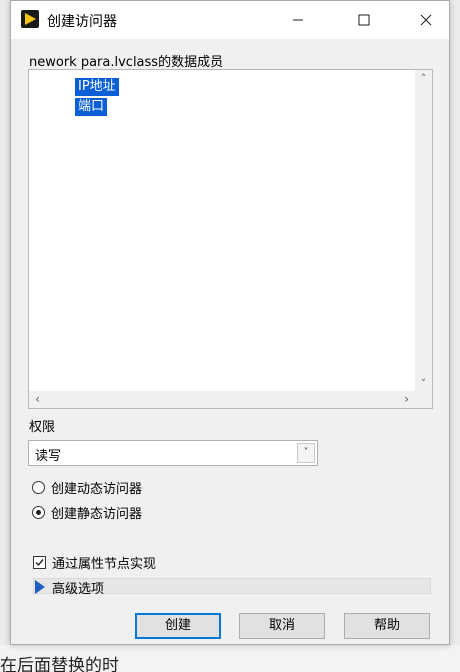 The width and height of the screenshot is (460, 672). Describe the element at coordinates (38, 487) in the screenshot. I see `radio-circle` at that location.